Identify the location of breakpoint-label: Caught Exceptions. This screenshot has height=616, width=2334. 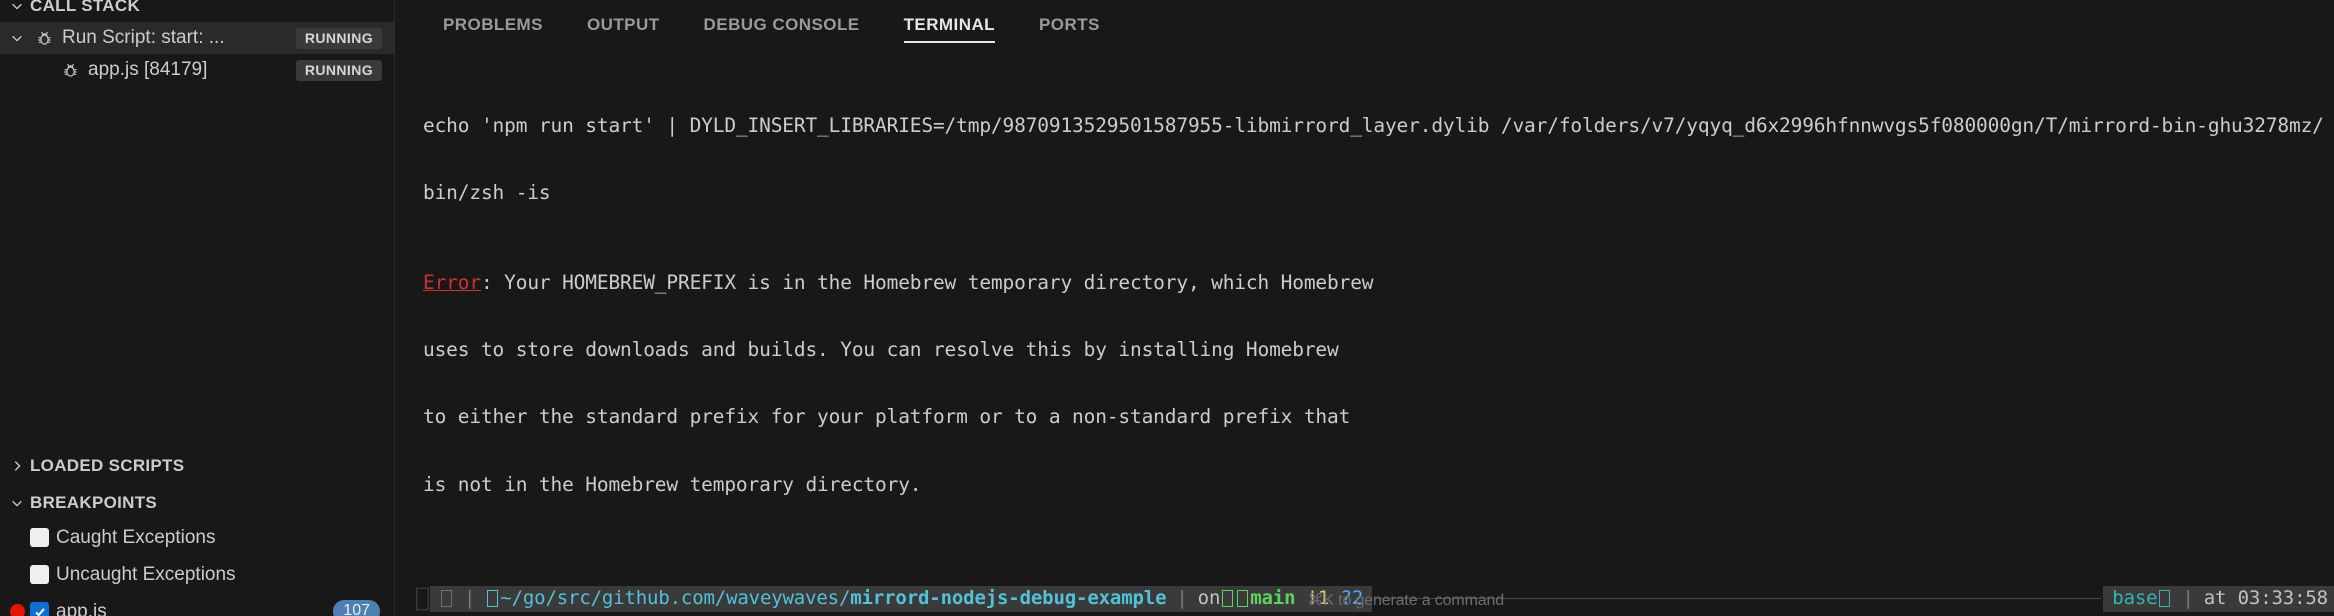
(136, 537).